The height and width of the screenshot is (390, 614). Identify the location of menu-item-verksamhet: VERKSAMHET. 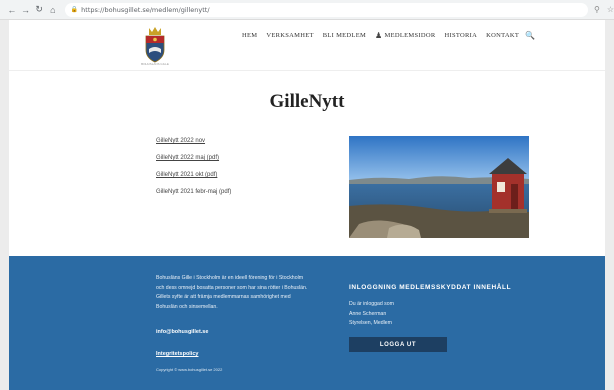
(289, 35).